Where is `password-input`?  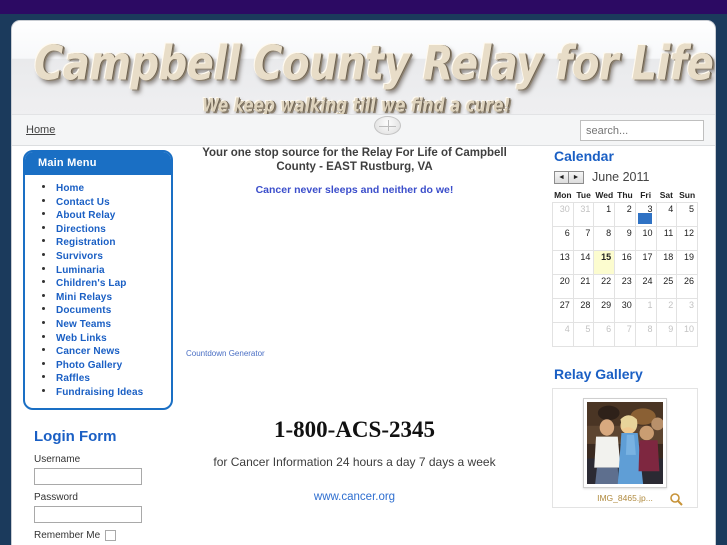 password-input is located at coordinates (88, 514).